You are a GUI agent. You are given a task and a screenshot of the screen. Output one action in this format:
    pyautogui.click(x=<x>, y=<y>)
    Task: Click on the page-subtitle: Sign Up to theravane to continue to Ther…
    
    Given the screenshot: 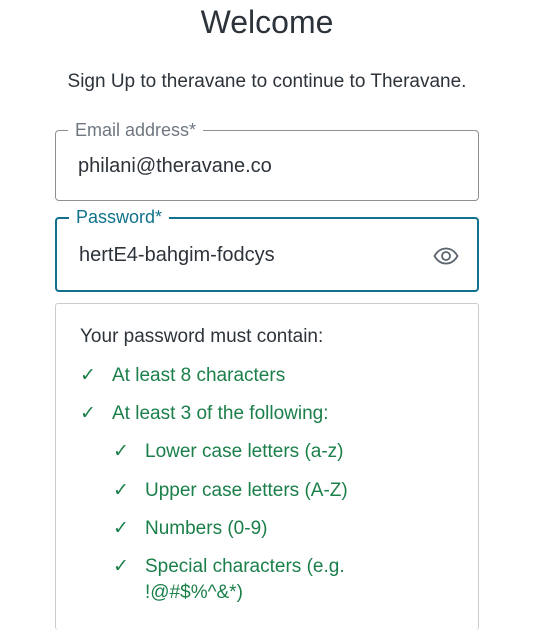 What is the action you would take?
    pyautogui.click(x=267, y=81)
    